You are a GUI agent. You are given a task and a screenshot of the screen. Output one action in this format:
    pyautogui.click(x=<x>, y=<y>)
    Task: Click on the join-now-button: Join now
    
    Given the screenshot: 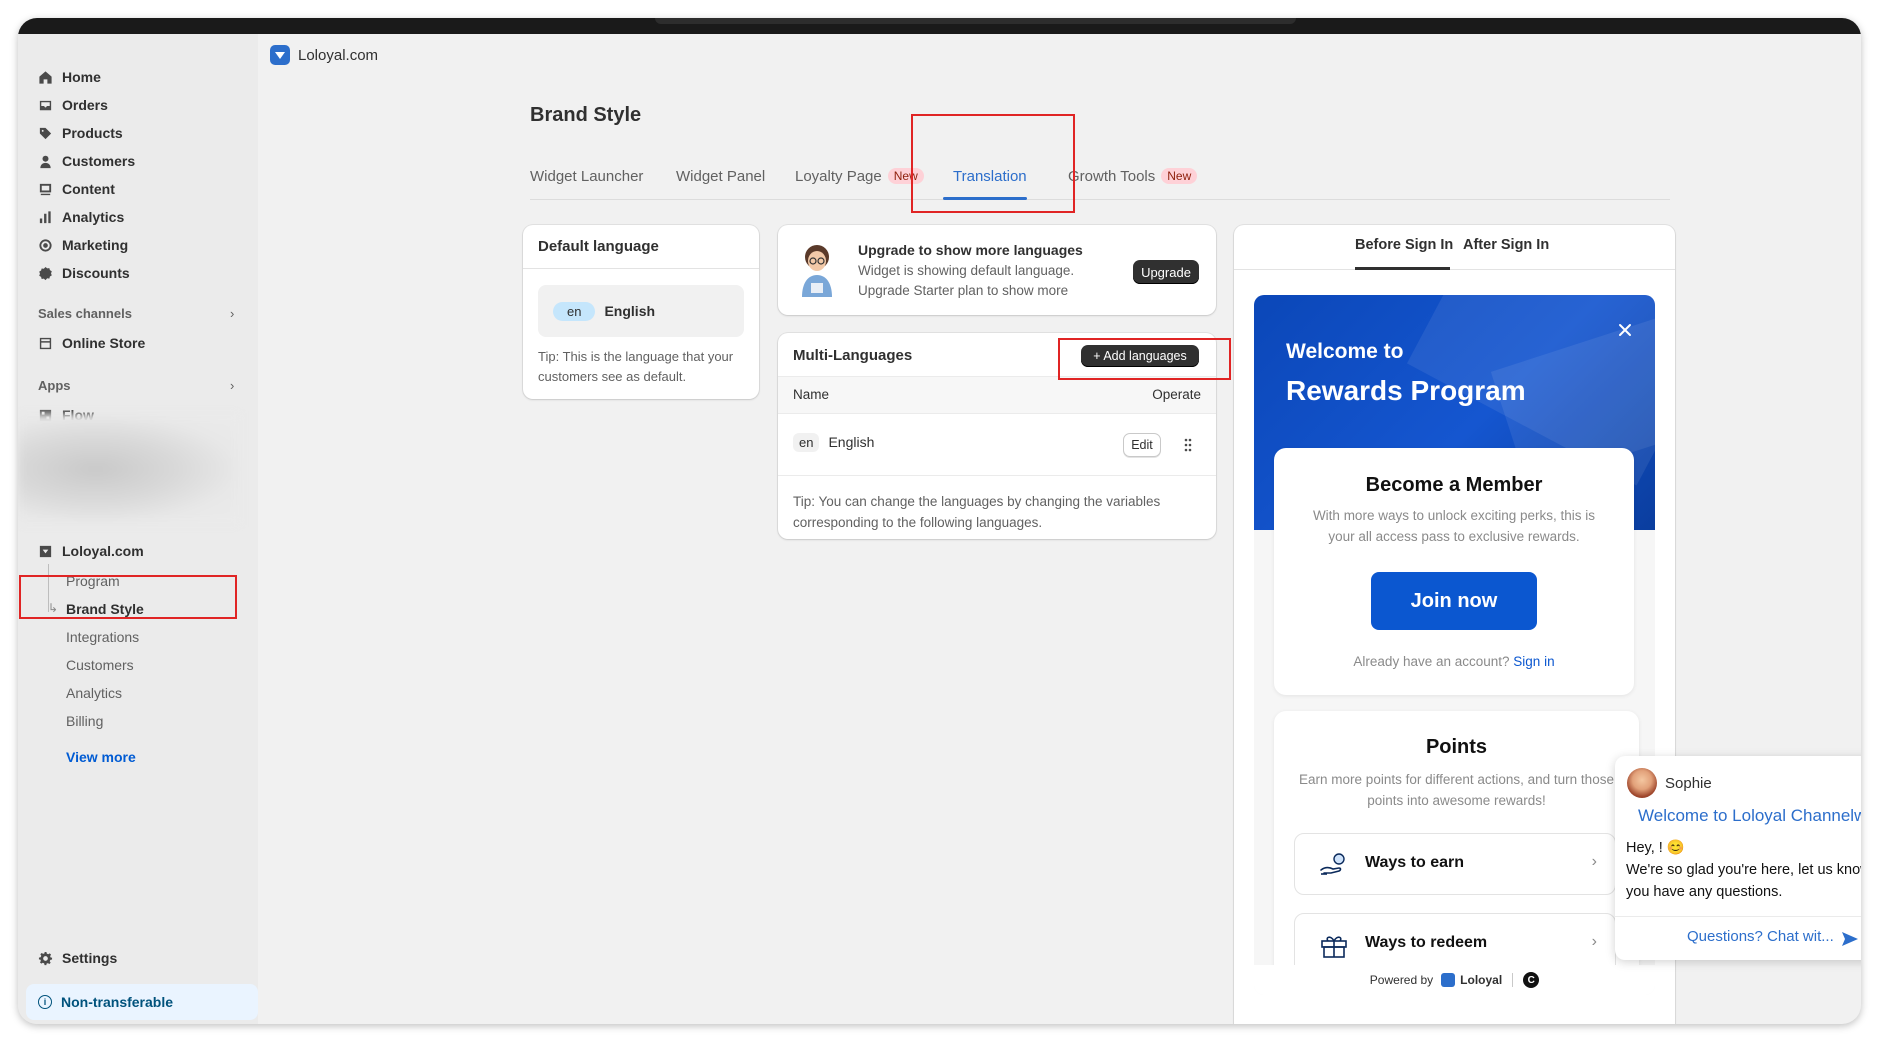 What is the action you would take?
    pyautogui.click(x=1454, y=601)
    